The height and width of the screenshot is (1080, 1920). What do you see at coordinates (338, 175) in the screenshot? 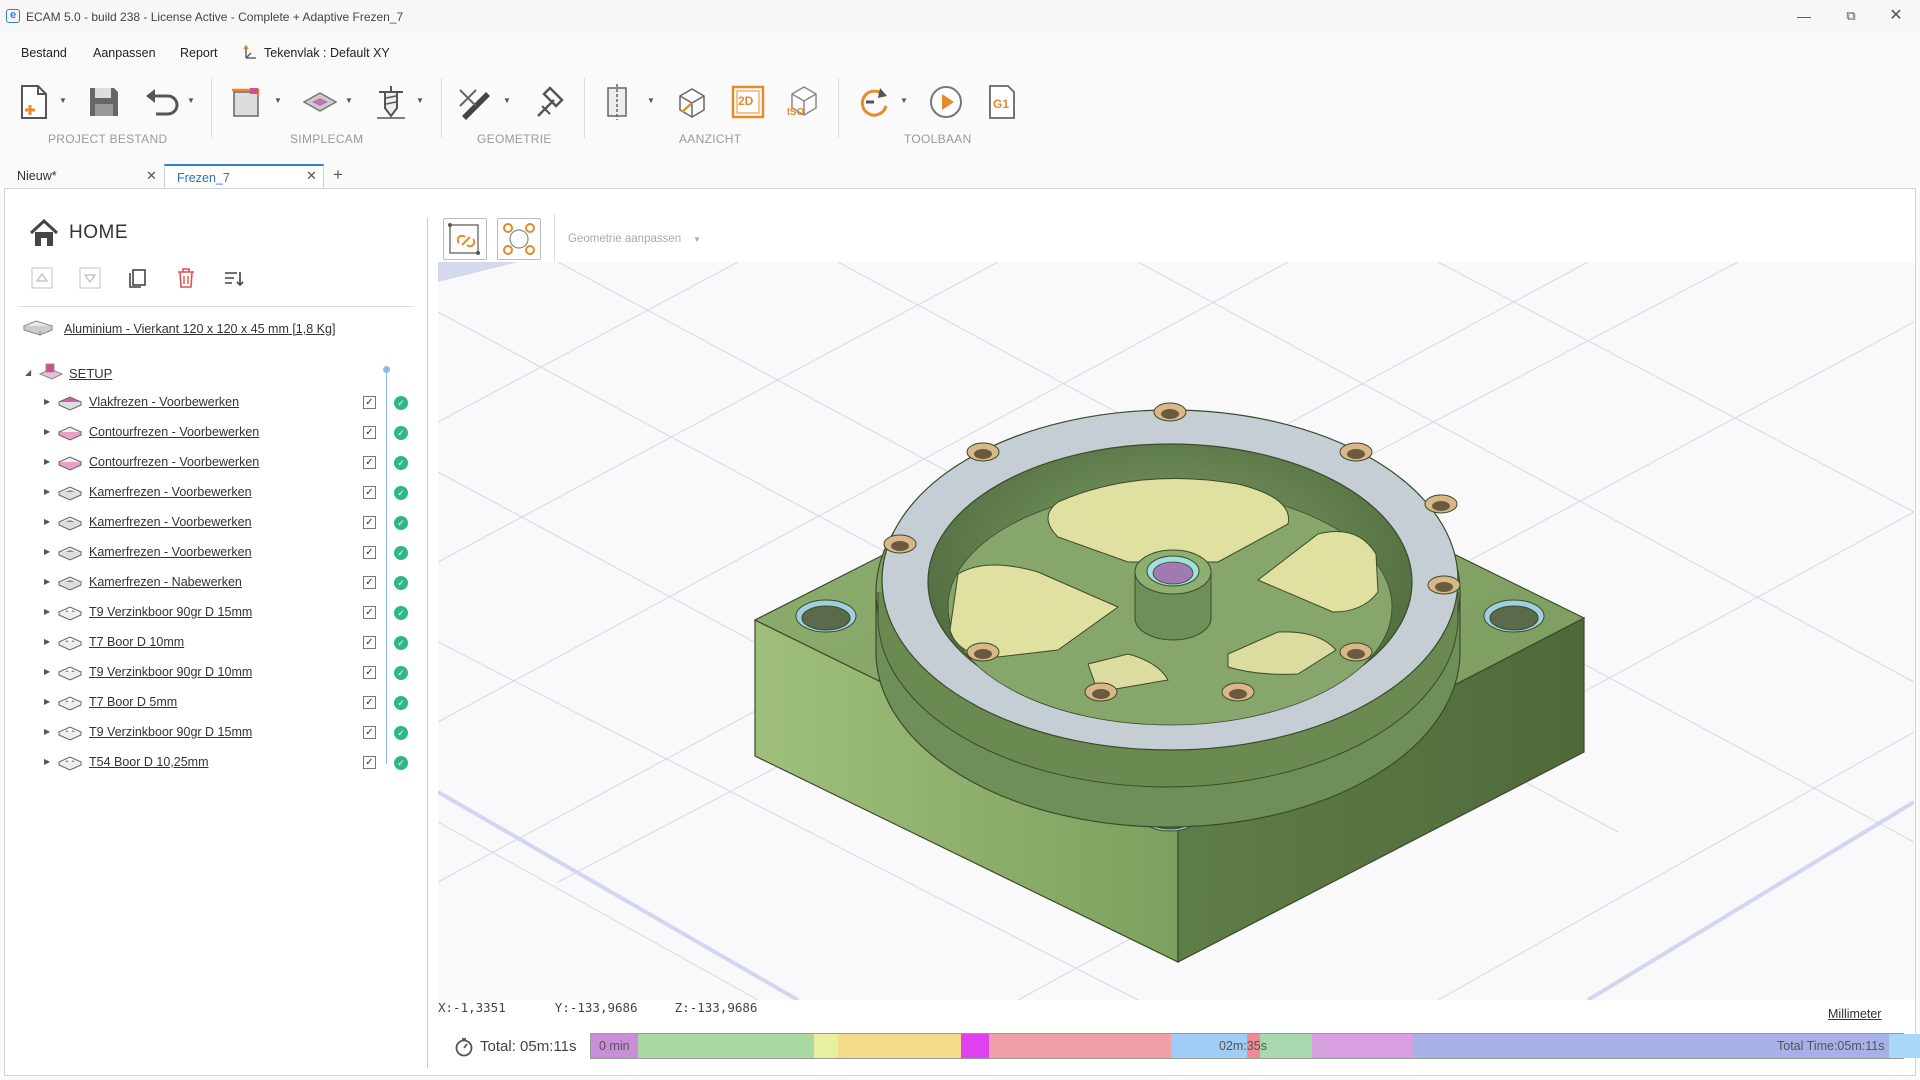
I see `add-tab-button: +` at bounding box center [338, 175].